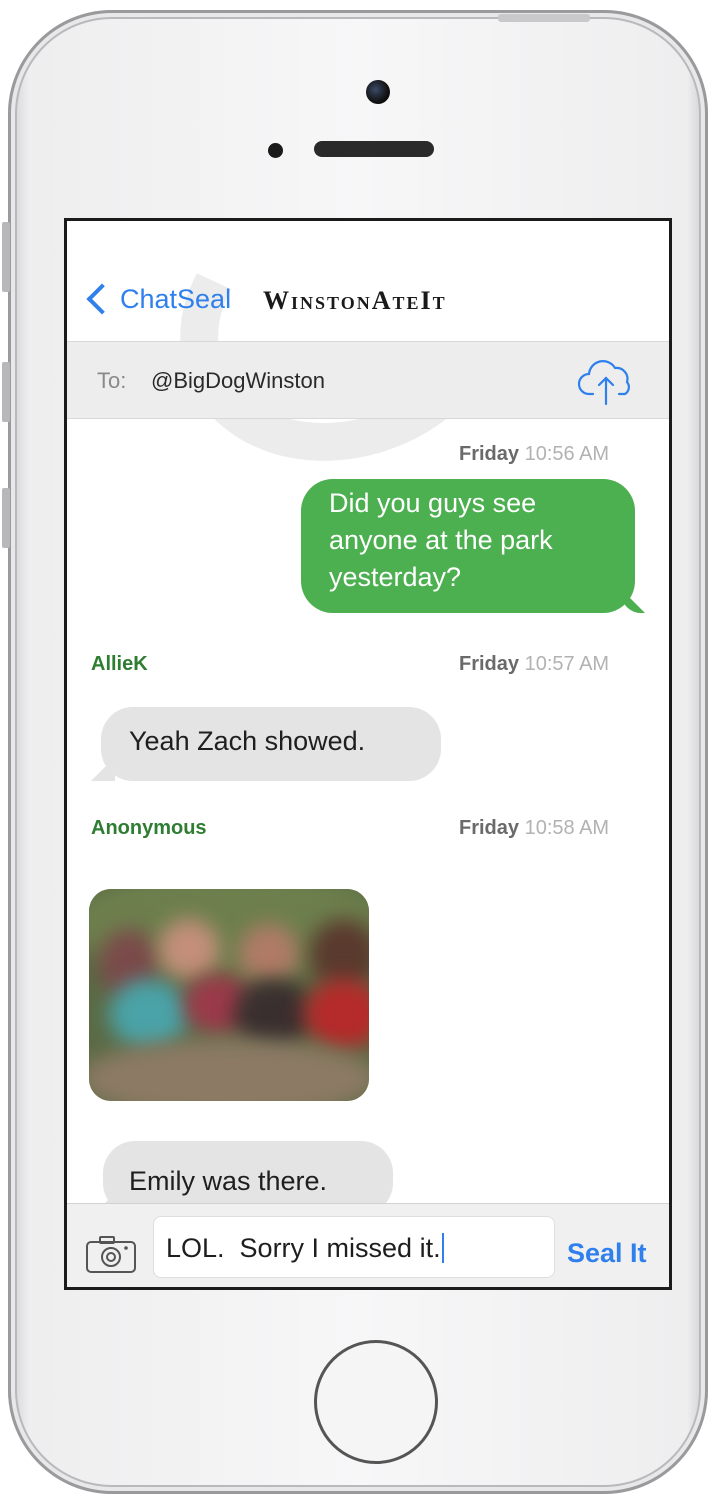 This screenshot has height=1502, width=718. I want to click on message-line: yesterday?, so click(395, 577).